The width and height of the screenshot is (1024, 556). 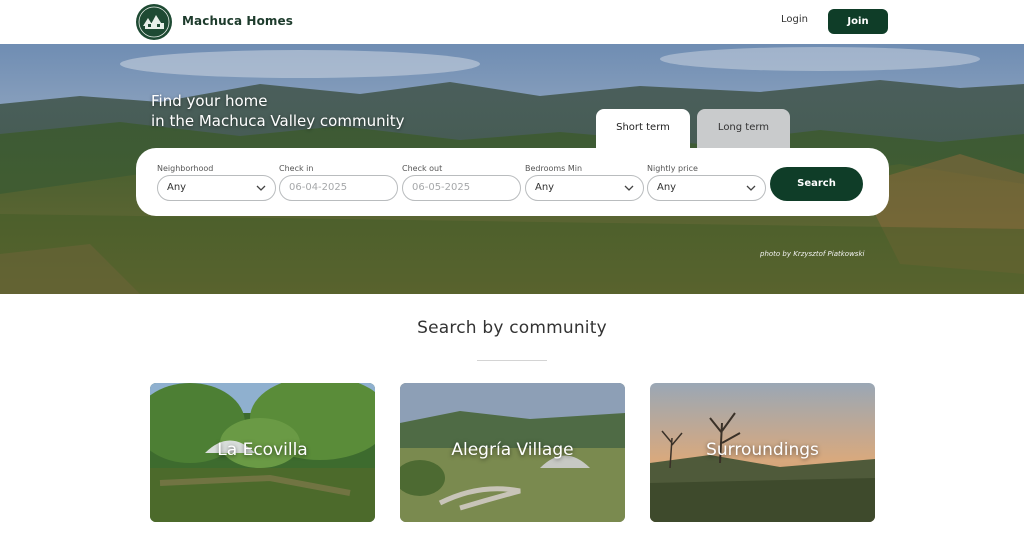 What do you see at coordinates (812, 254) in the screenshot?
I see `photo-credit: photo by Krzysztof Piatkowski` at bounding box center [812, 254].